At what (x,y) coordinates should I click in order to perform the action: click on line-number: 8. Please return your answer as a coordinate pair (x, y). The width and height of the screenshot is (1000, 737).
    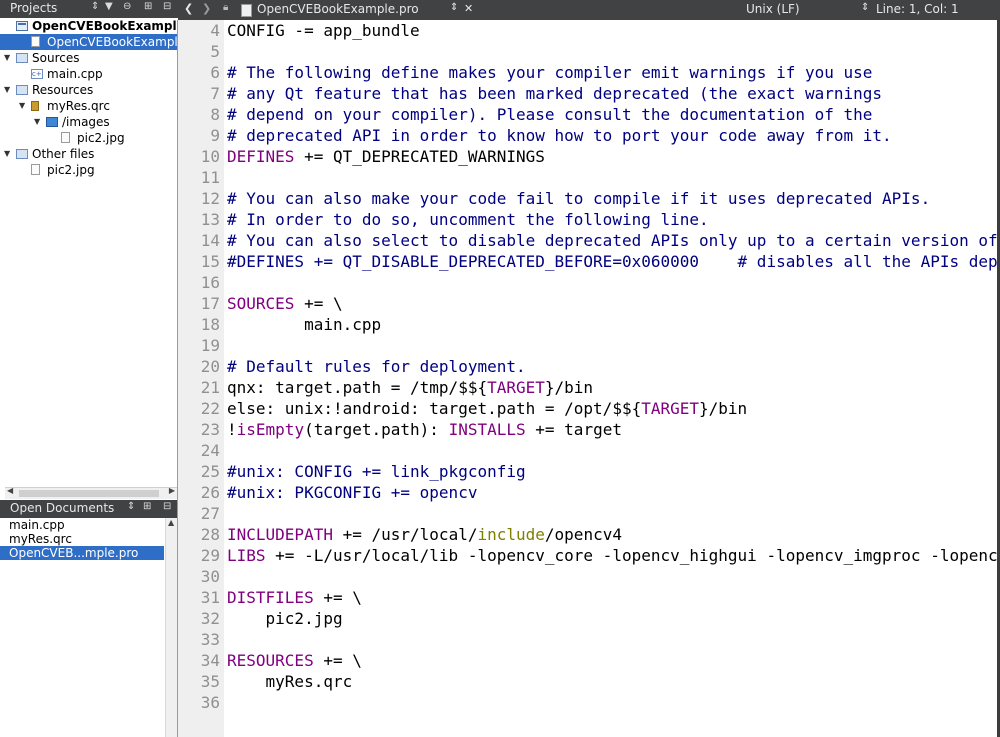
    Looking at the image, I should click on (215, 114).